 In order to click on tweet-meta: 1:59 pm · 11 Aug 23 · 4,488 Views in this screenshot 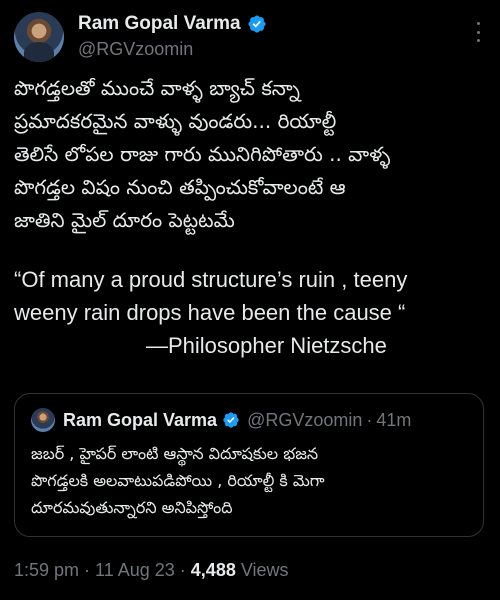, I will do `click(151, 570)`.